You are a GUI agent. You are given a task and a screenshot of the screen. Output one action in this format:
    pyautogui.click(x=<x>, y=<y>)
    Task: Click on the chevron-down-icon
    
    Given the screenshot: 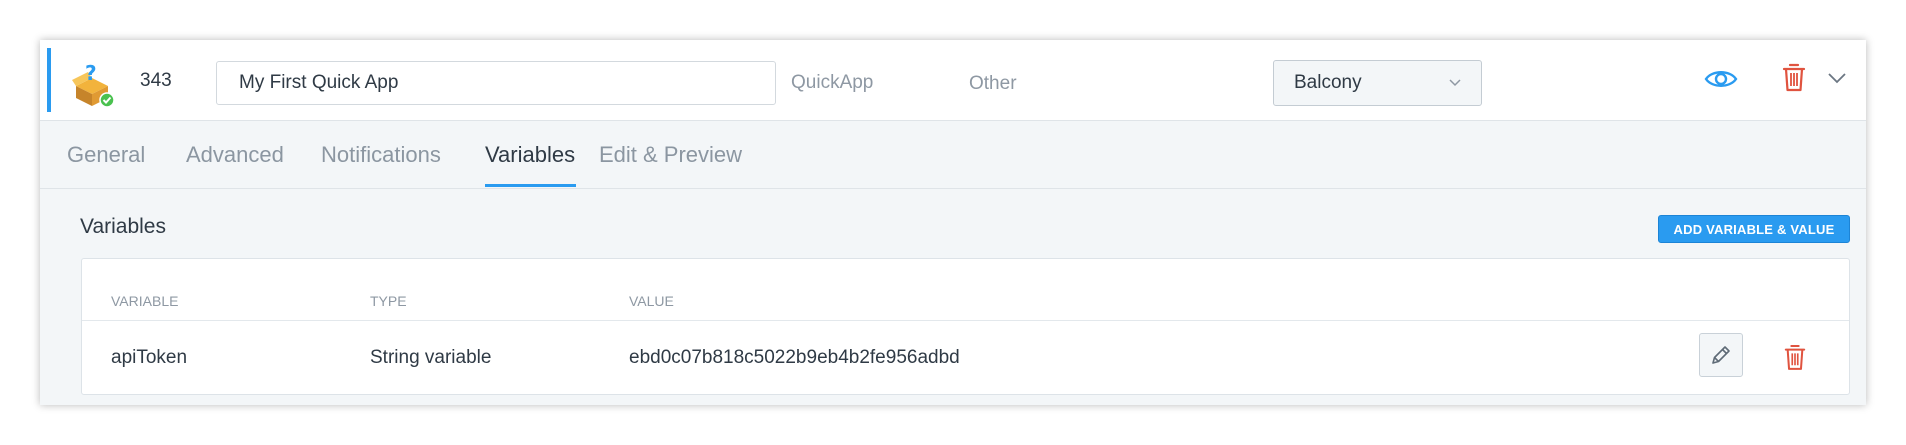 What is the action you would take?
    pyautogui.click(x=1455, y=83)
    